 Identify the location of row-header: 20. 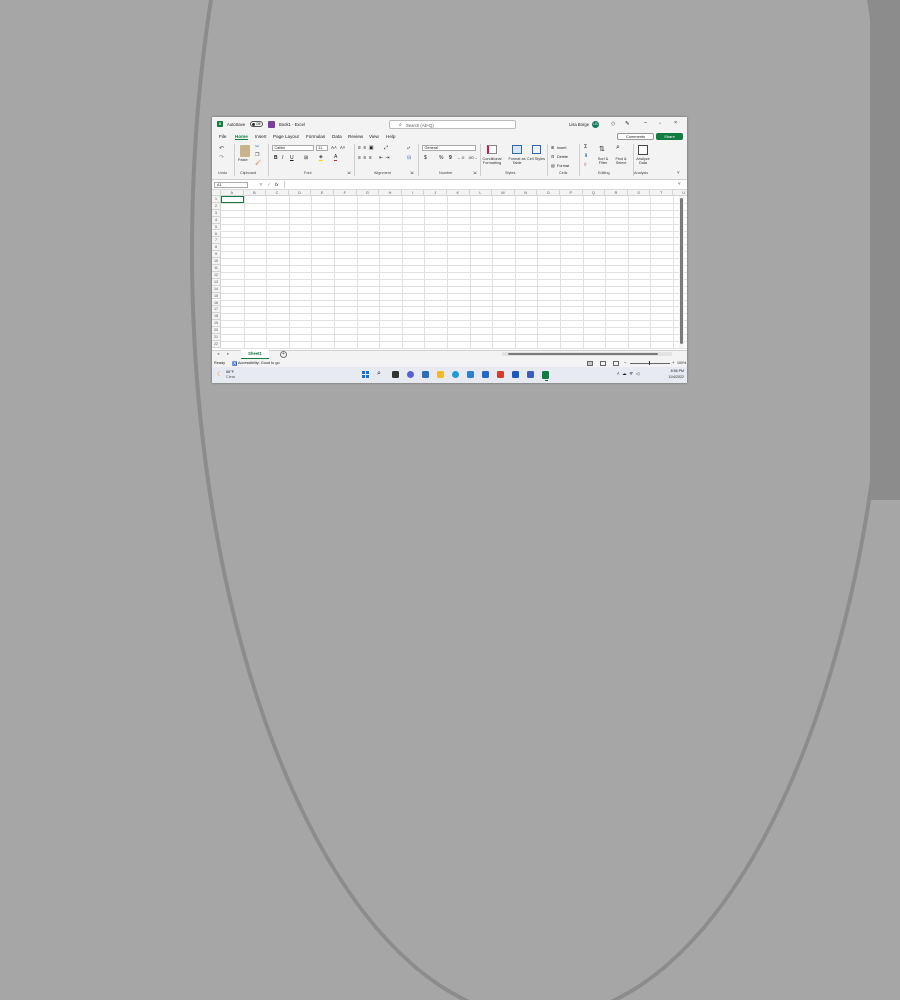
(216, 330).